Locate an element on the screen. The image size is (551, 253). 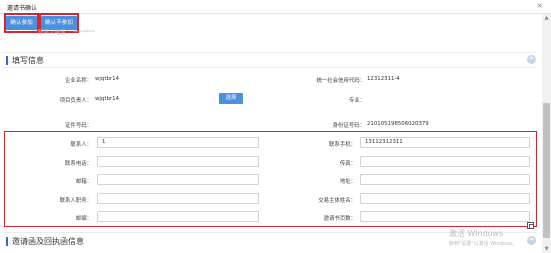
contact-phone-input is located at coordinates (178, 161).